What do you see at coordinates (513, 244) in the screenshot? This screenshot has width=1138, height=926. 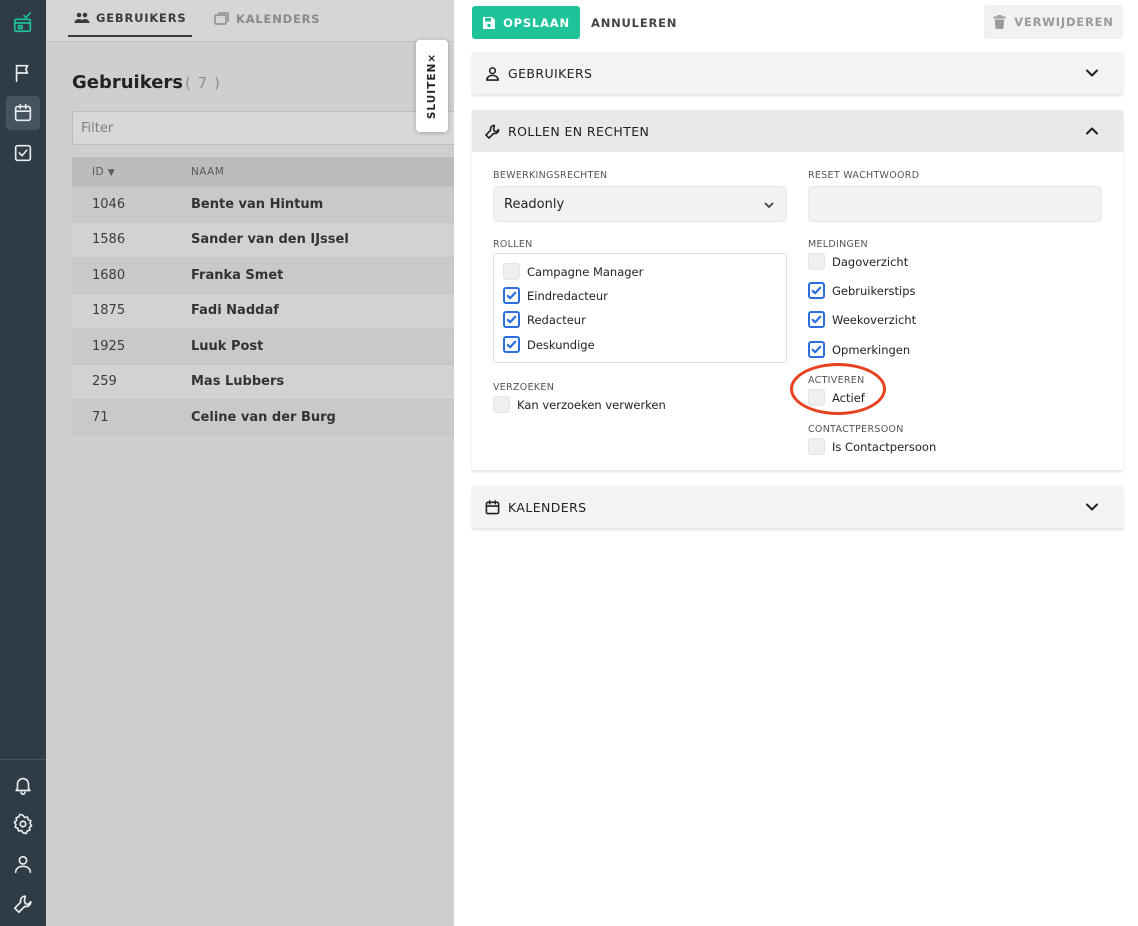 I see `roles-label: ROLLEN` at bounding box center [513, 244].